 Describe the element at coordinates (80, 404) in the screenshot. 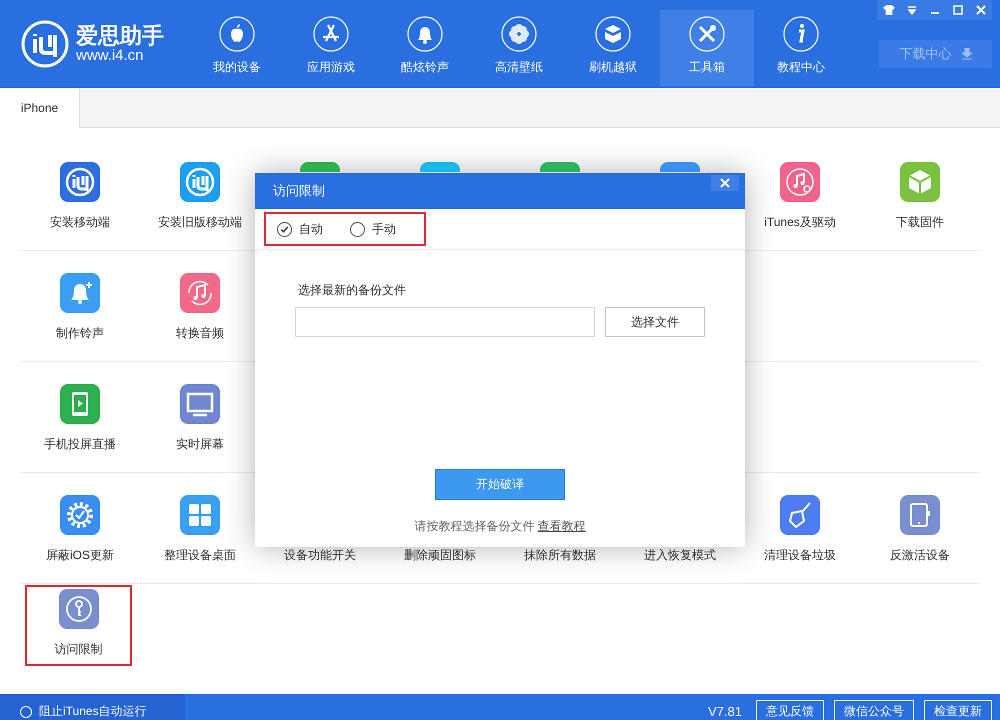

I see `tablet-play-icon` at that location.